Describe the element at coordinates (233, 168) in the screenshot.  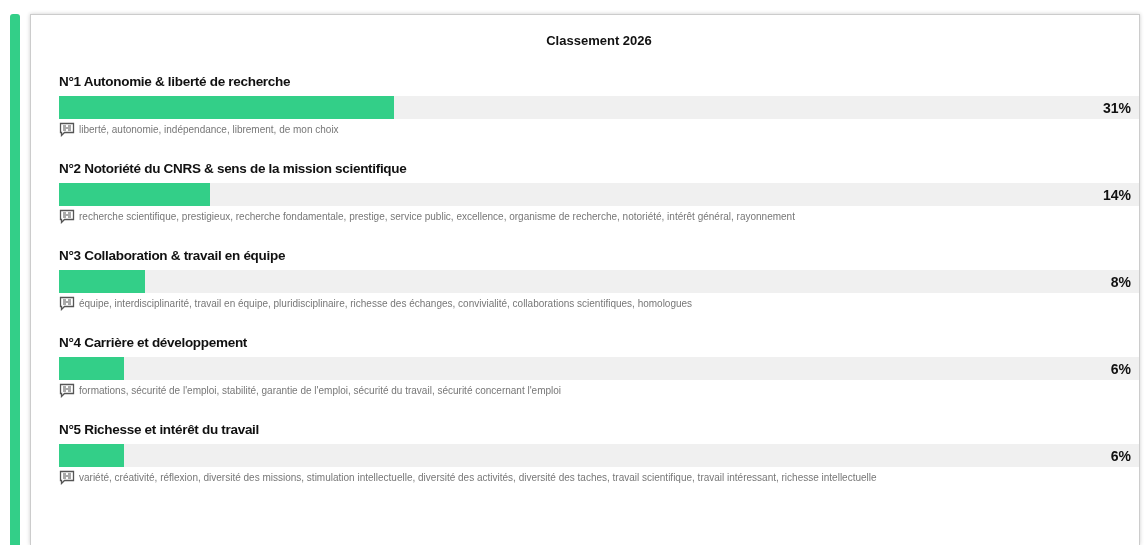
I see `item-heading: N°2 Notoriété du CNRS & sens de la mission scientifique` at that location.